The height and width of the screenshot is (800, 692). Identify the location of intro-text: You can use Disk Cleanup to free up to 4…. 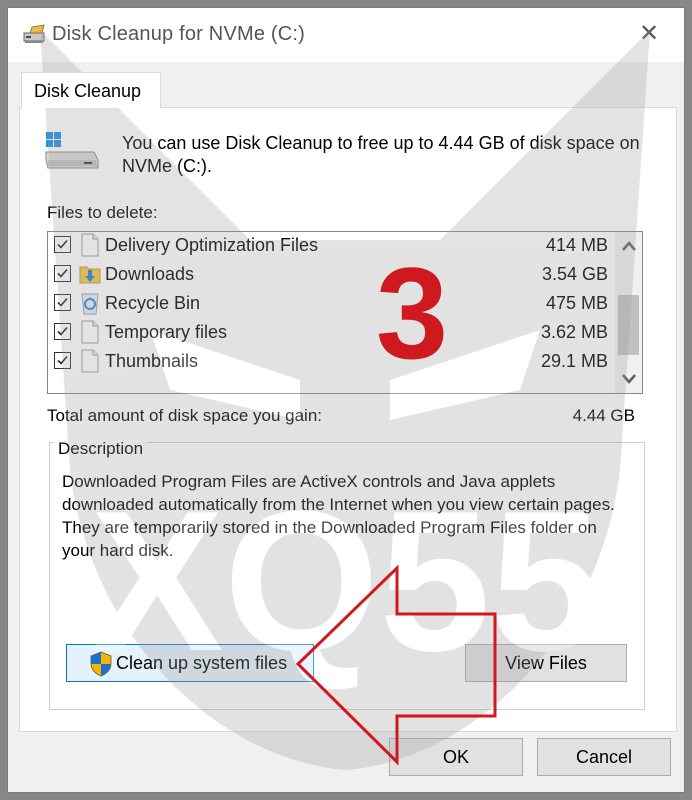
(381, 154).